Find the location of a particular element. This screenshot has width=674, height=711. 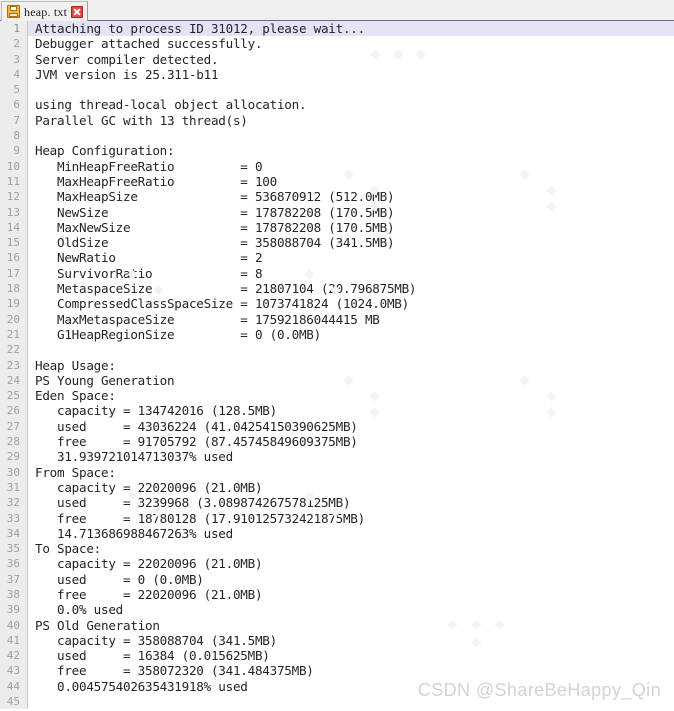

code-line: 39 0.0% used is located at coordinates (337, 610).